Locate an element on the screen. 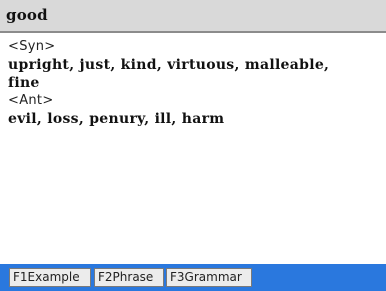 The image size is (386, 291). f2-phrase-button: F2Phrase is located at coordinates (129, 277).